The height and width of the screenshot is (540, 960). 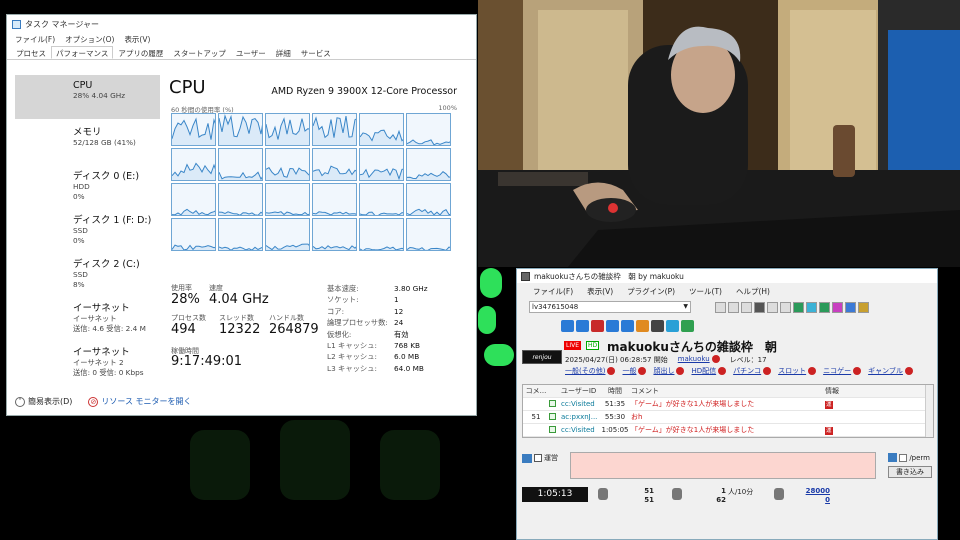 What do you see at coordinates (728, 404) in the screenshot?
I see `comment-row: cc:Visited 51:35 「ゲーム」が好きな1人が来場しました 運` at bounding box center [728, 404].